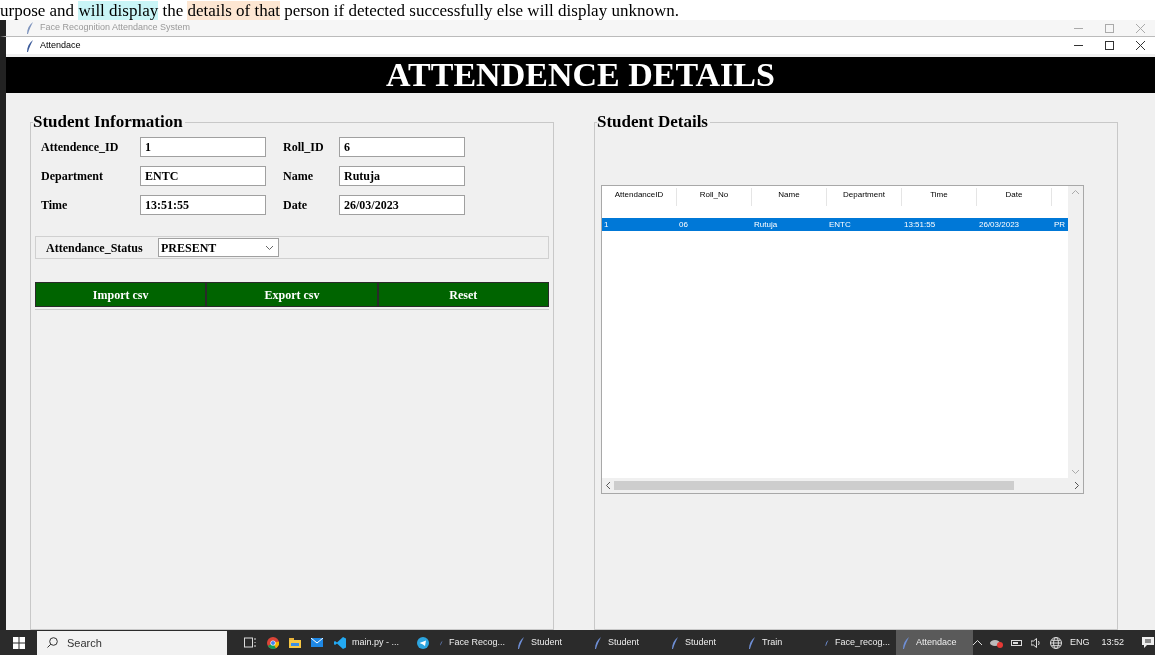  What do you see at coordinates (292, 294) in the screenshot?
I see `action-button: Export csv` at bounding box center [292, 294].